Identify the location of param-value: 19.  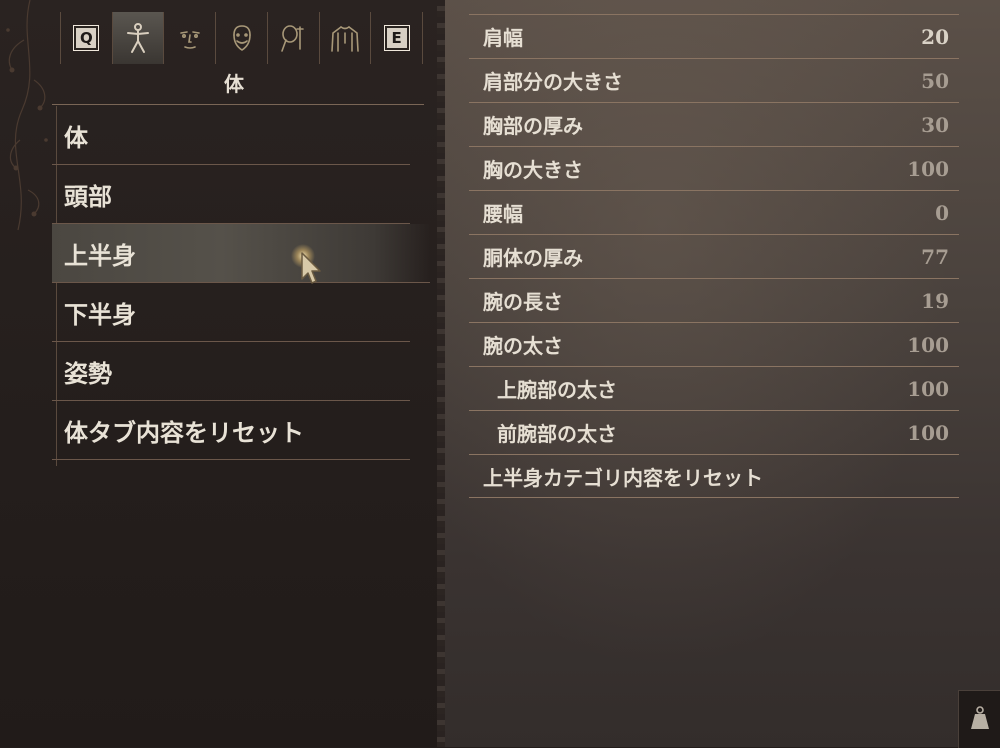
(935, 300).